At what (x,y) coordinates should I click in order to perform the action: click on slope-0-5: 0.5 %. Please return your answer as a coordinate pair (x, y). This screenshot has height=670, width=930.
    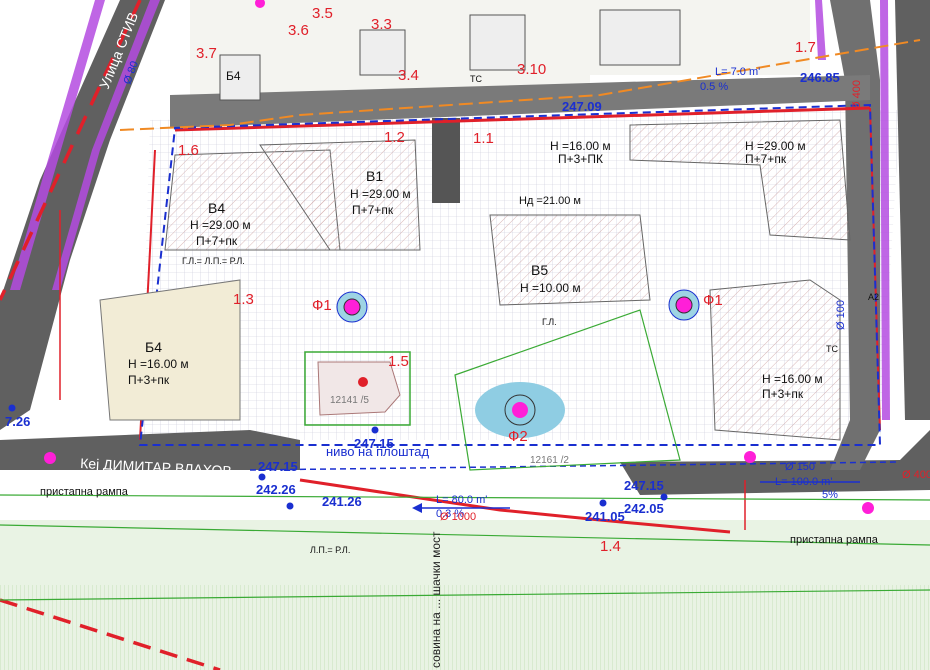
    Looking at the image, I should click on (714, 87).